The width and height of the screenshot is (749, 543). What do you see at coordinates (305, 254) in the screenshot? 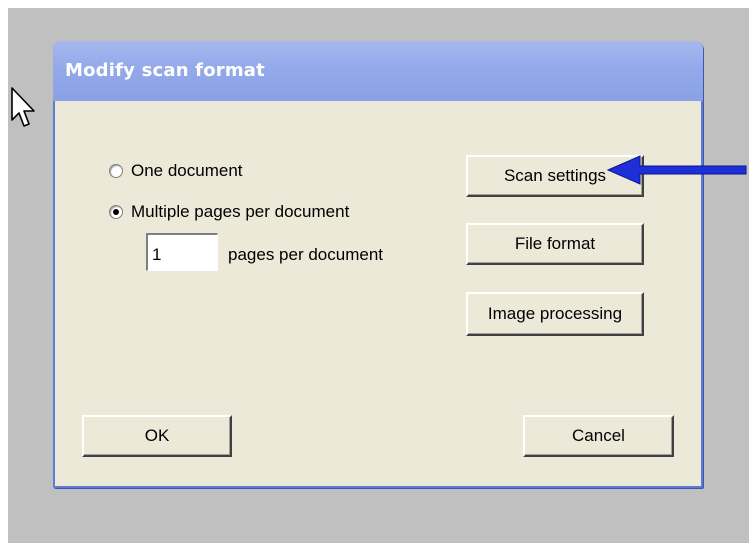
I see `pages-per-document-label: pages per document` at bounding box center [305, 254].